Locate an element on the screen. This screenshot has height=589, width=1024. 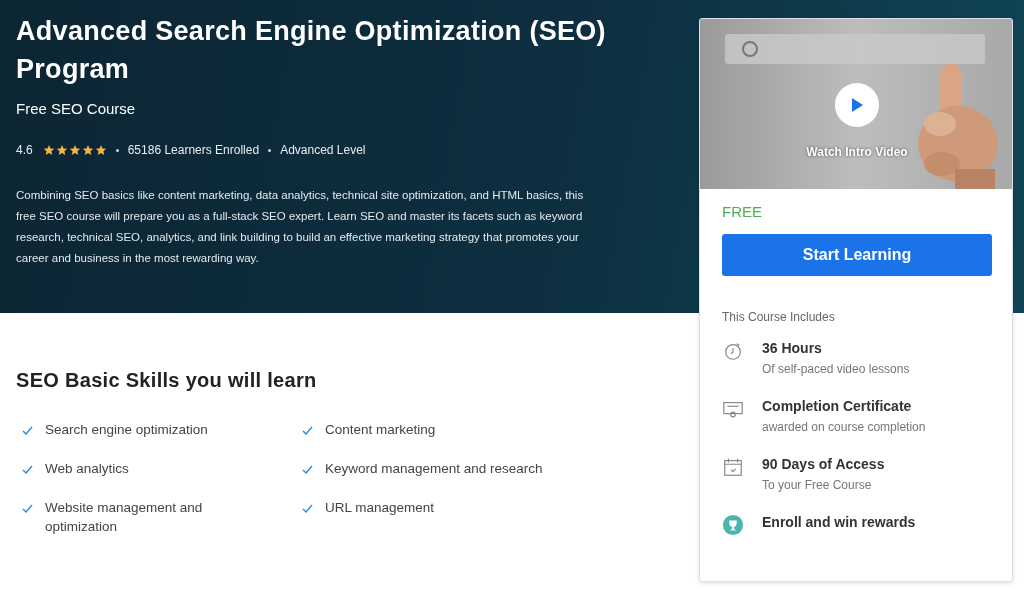
skill-item: URL management is located at coordinates (380, 508).